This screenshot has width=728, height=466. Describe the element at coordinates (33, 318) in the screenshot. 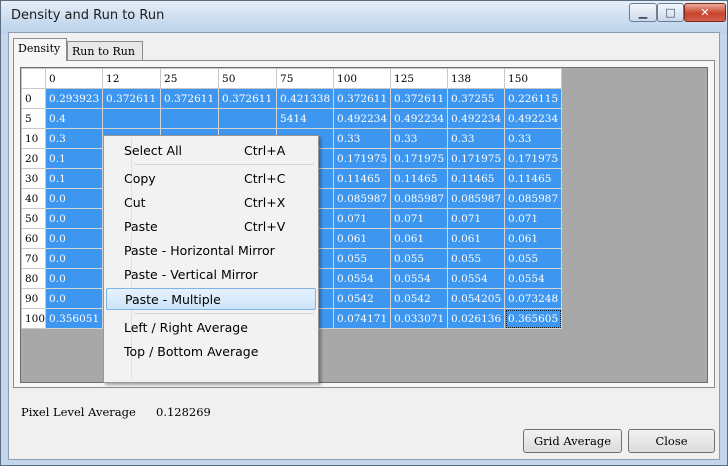

I see `row-header: 100` at that location.